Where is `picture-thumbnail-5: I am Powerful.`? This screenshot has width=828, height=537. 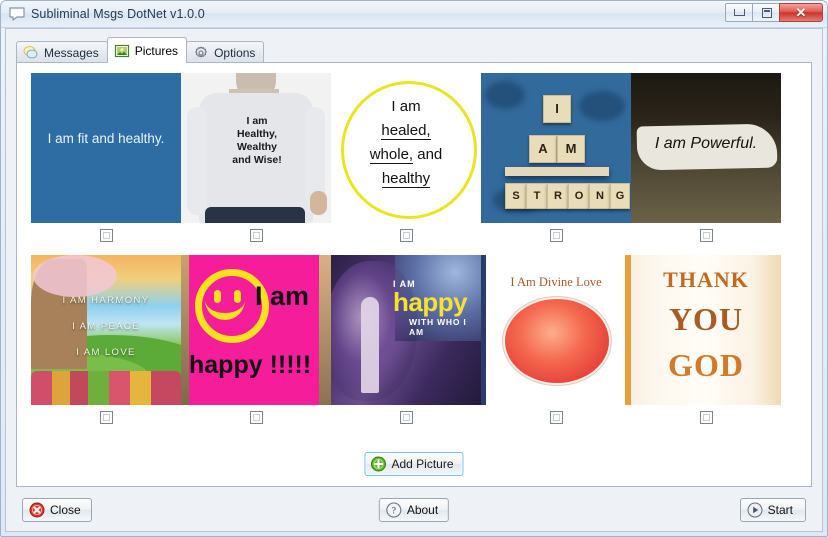
picture-thumbnail-5: I am Powerful. is located at coordinates (706, 148).